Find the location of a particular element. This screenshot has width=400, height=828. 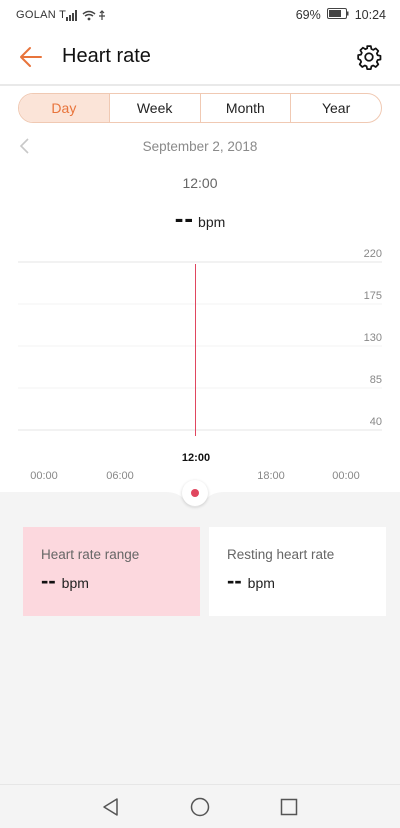

circle-home-icon is located at coordinates (200, 807).